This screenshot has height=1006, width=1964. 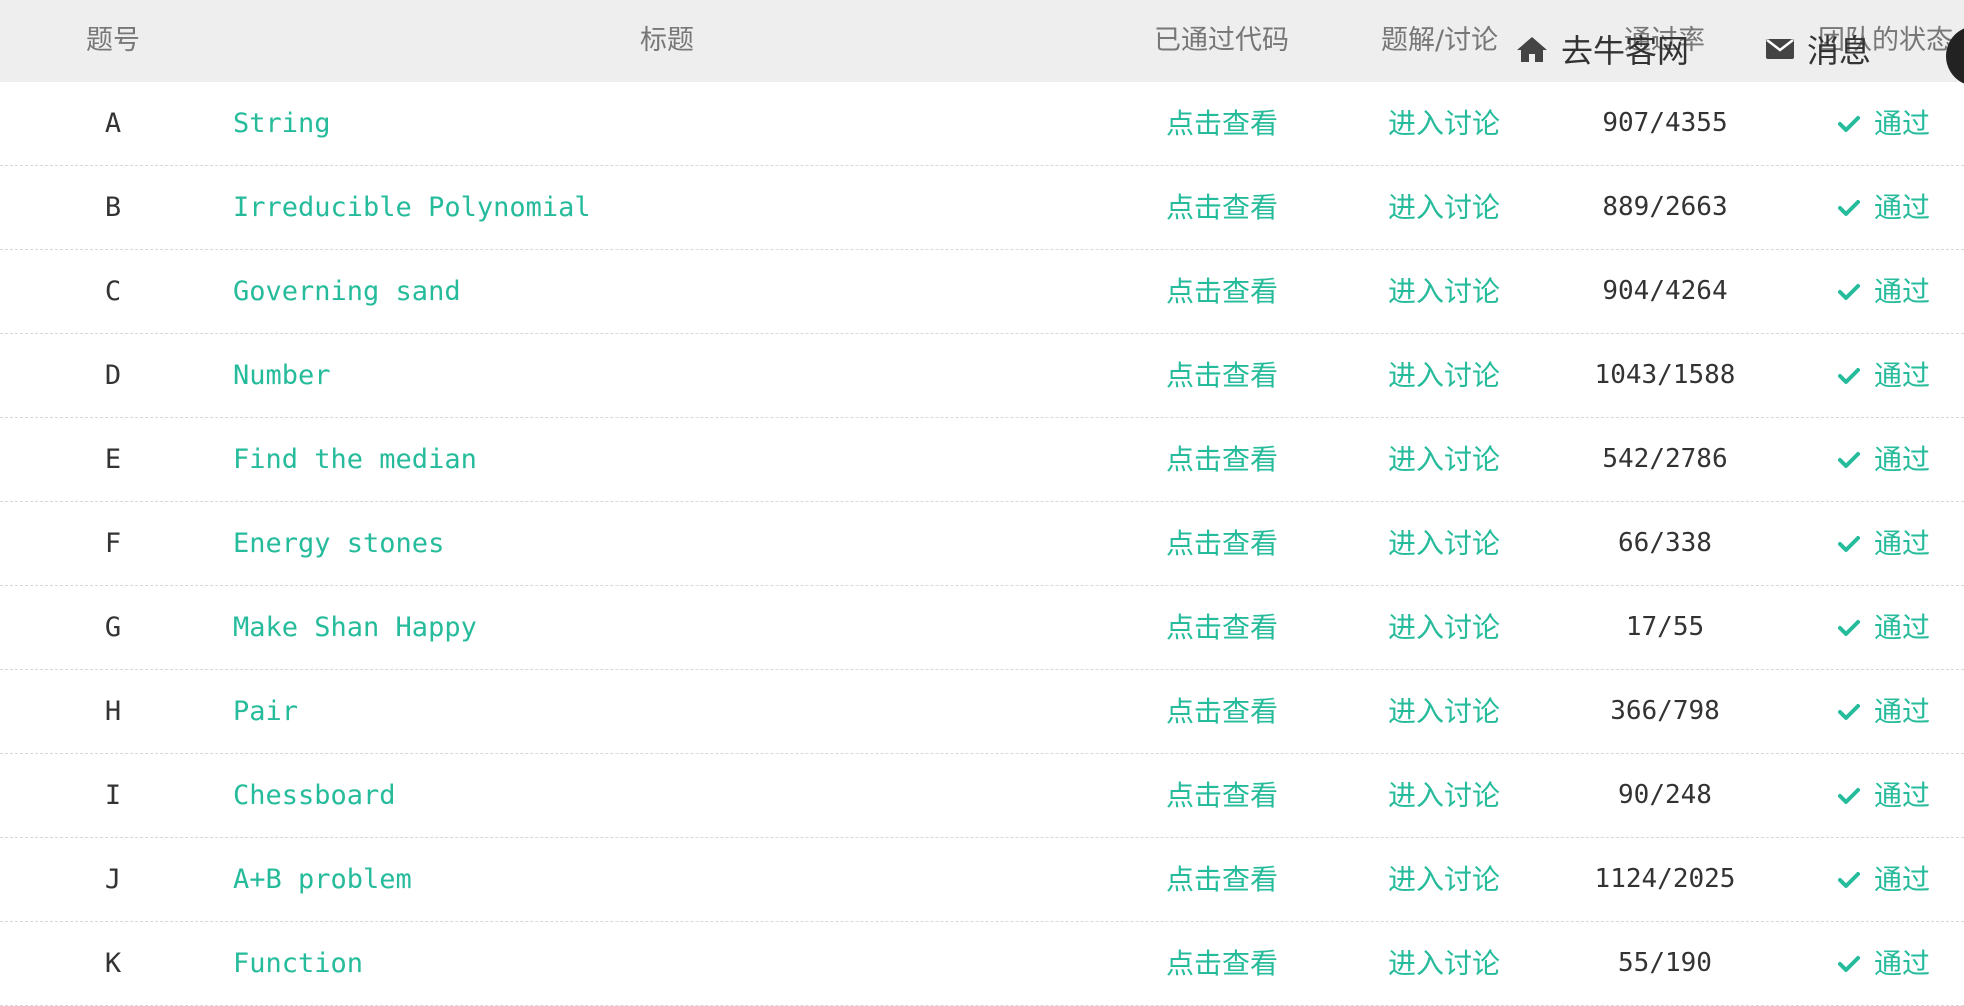 What do you see at coordinates (265, 711) in the screenshot?
I see `problem-title-link: Pair` at bounding box center [265, 711].